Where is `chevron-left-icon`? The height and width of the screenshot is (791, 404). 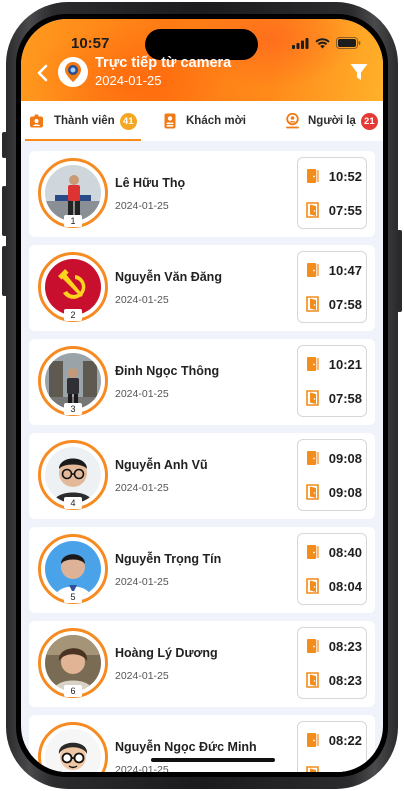
chevron-left-icon is located at coordinates (42, 73).